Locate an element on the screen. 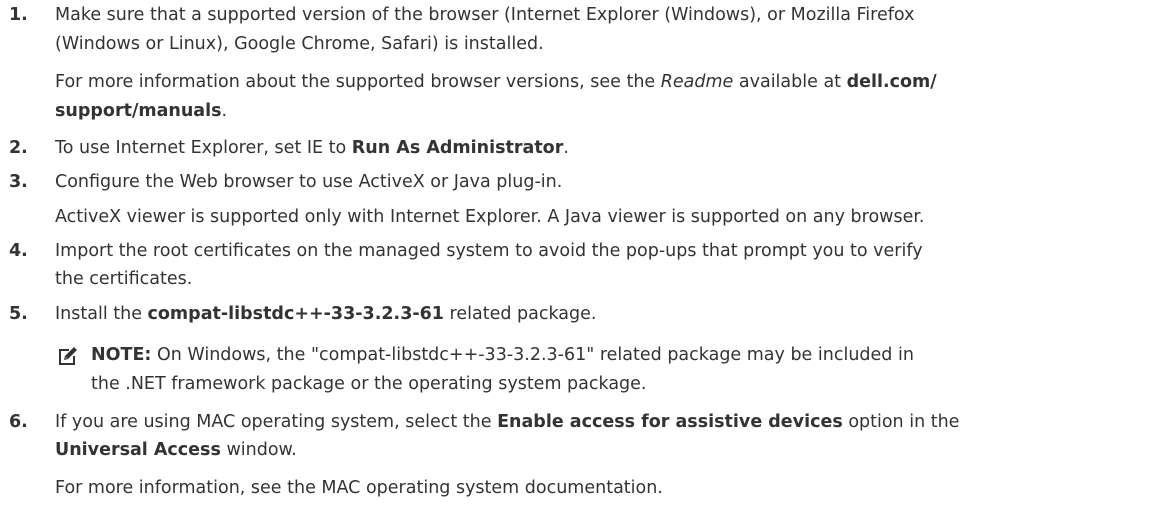 Image resolution: width=1150 pixels, height=530 pixels. step-text: Universal Access window. is located at coordinates (176, 450).